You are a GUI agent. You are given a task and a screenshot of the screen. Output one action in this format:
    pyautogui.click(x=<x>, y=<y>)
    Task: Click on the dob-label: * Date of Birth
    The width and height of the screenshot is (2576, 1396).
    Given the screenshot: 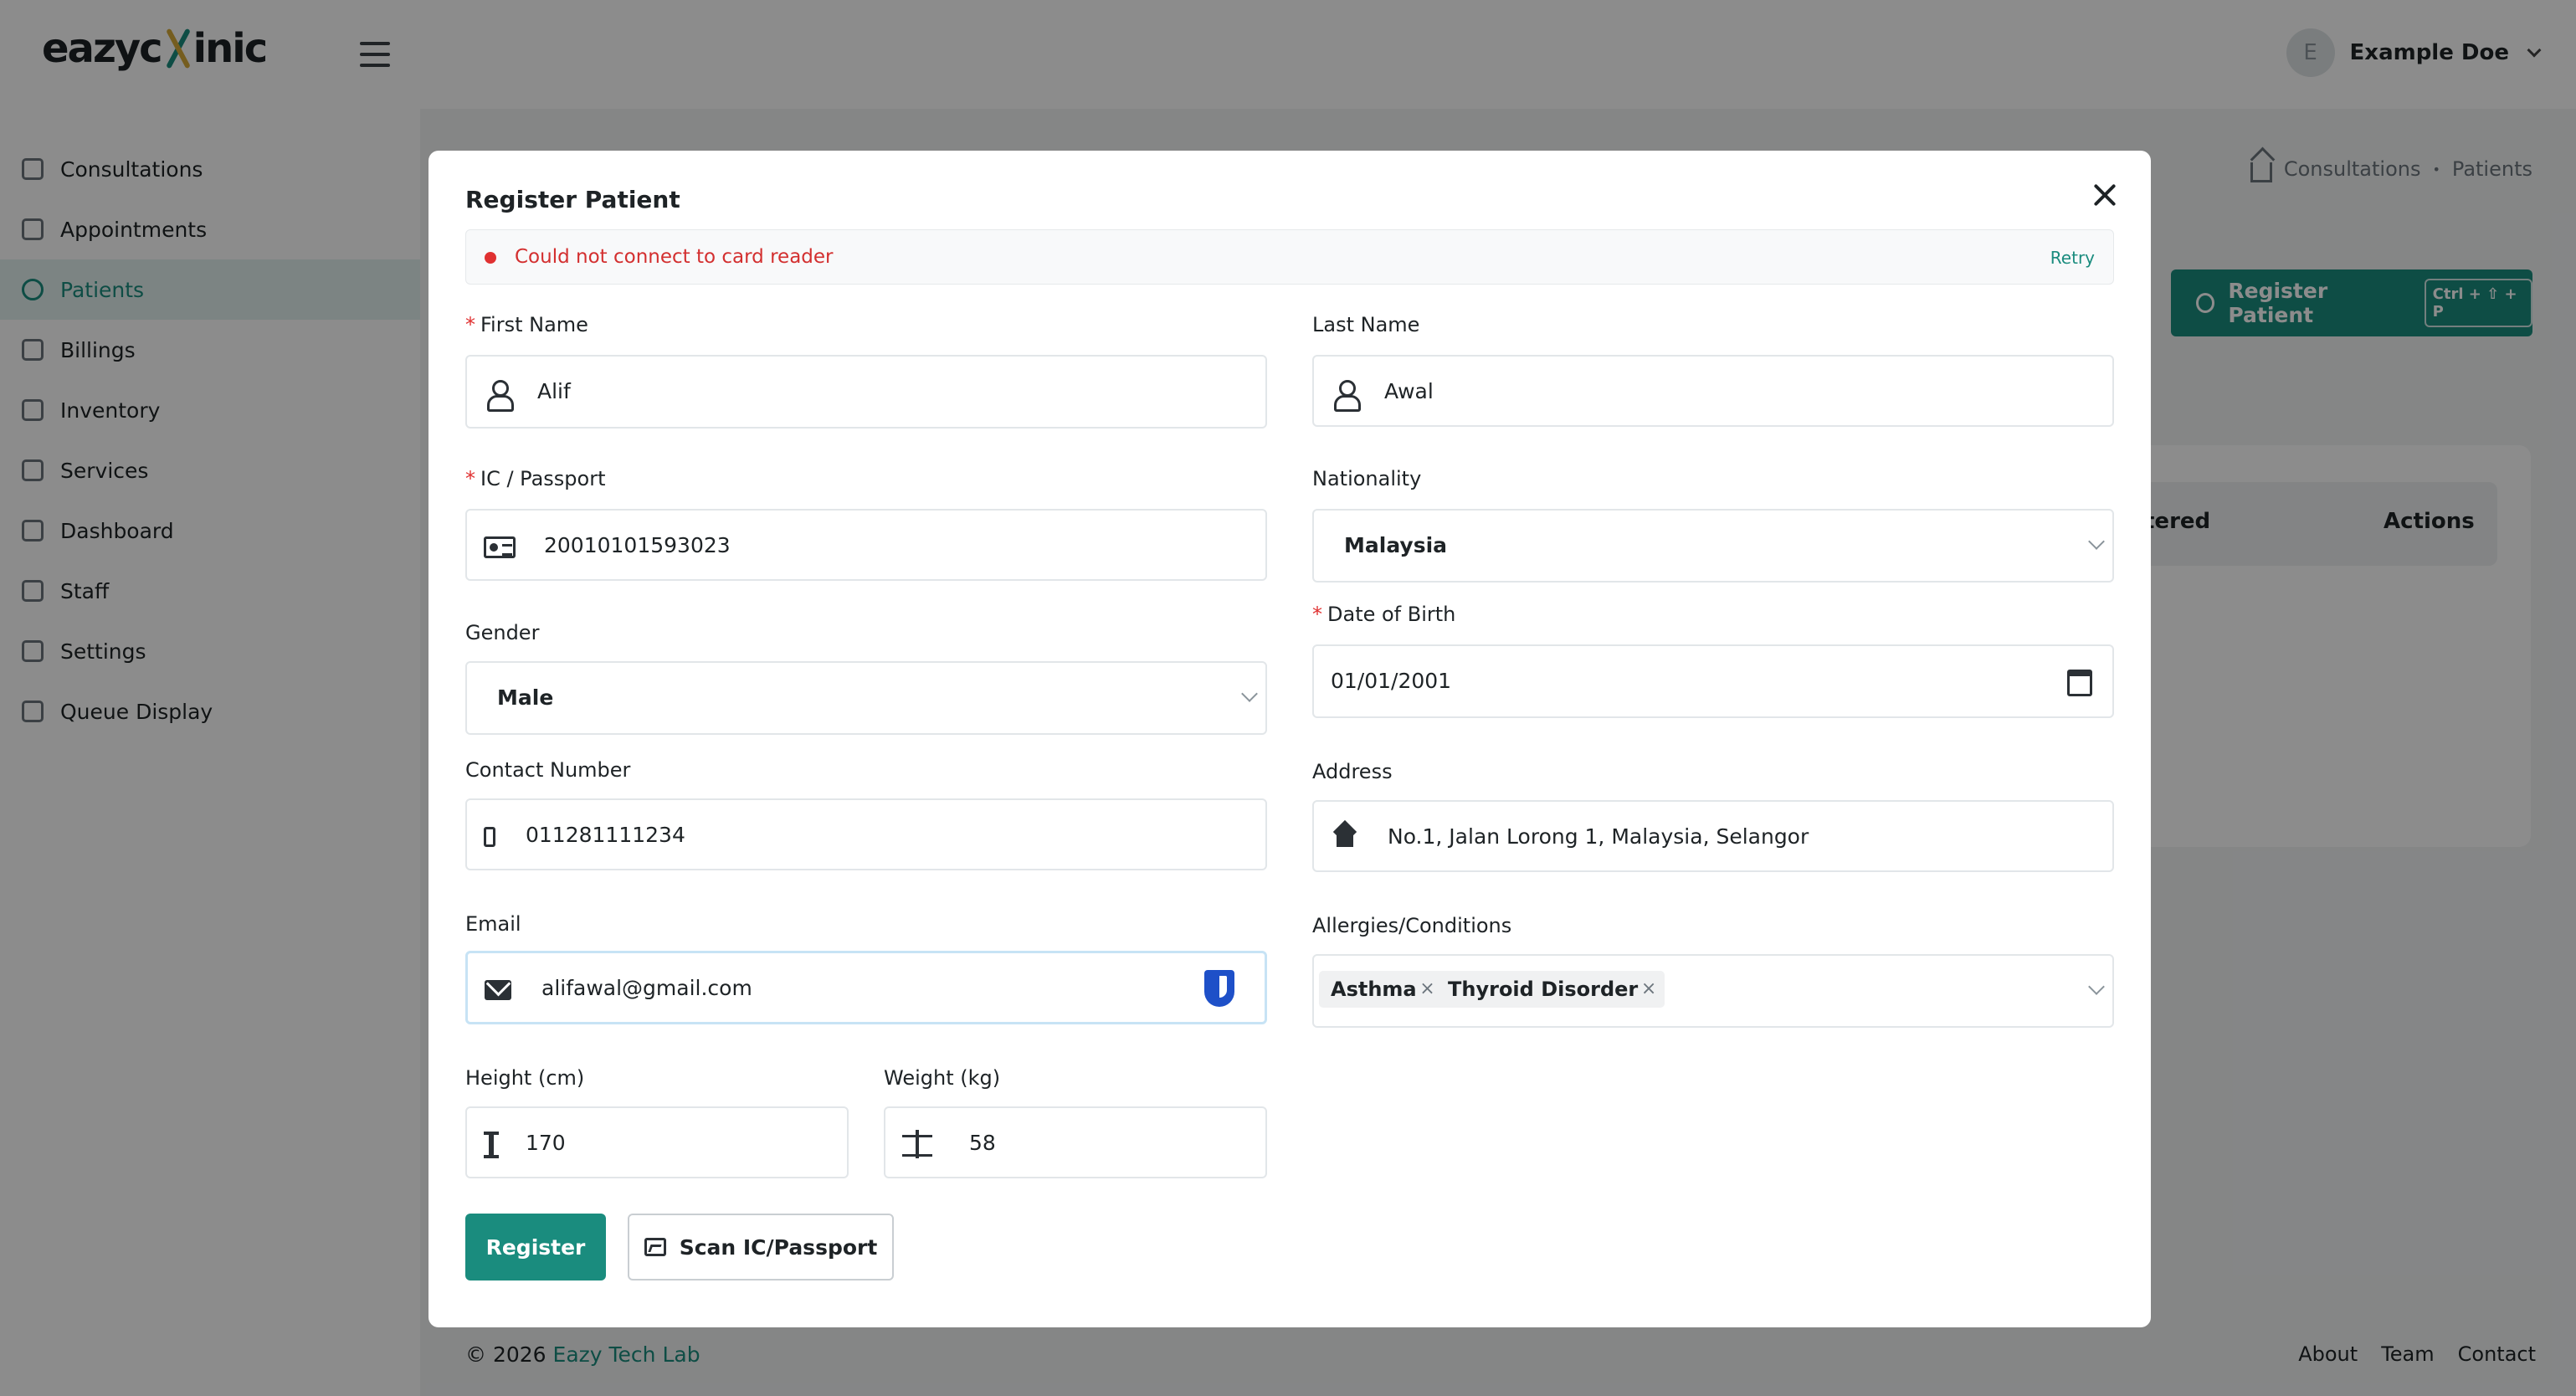 What is the action you would take?
    pyautogui.click(x=1384, y=614)
    